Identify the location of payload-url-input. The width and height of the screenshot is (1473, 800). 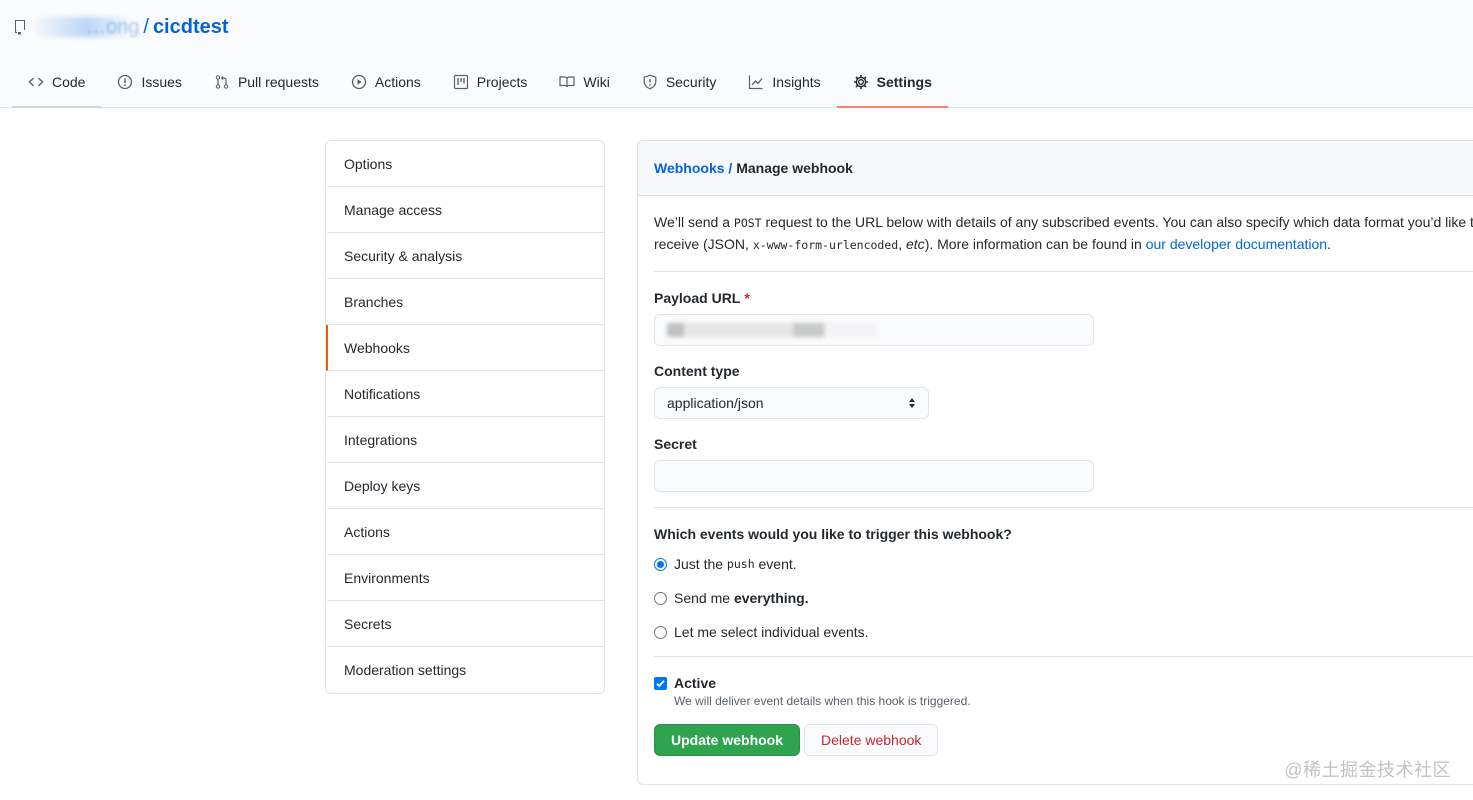
(874, 330).